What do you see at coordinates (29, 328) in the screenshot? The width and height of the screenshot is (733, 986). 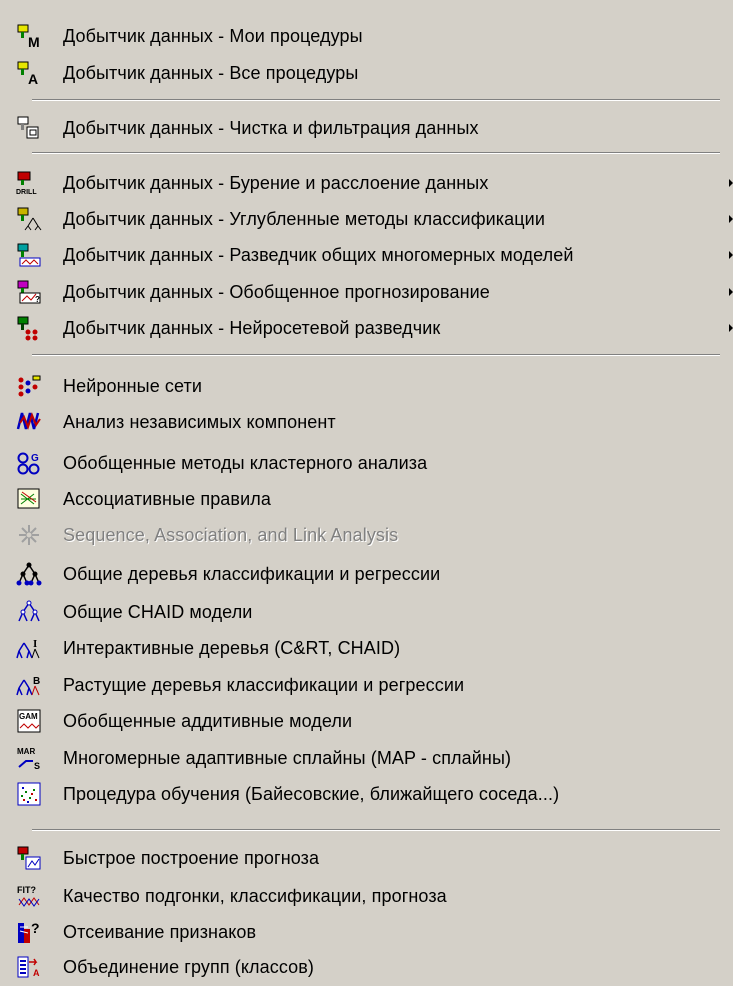 I see `dm-neural-explorer-icon` at bounding box center [29, 328].